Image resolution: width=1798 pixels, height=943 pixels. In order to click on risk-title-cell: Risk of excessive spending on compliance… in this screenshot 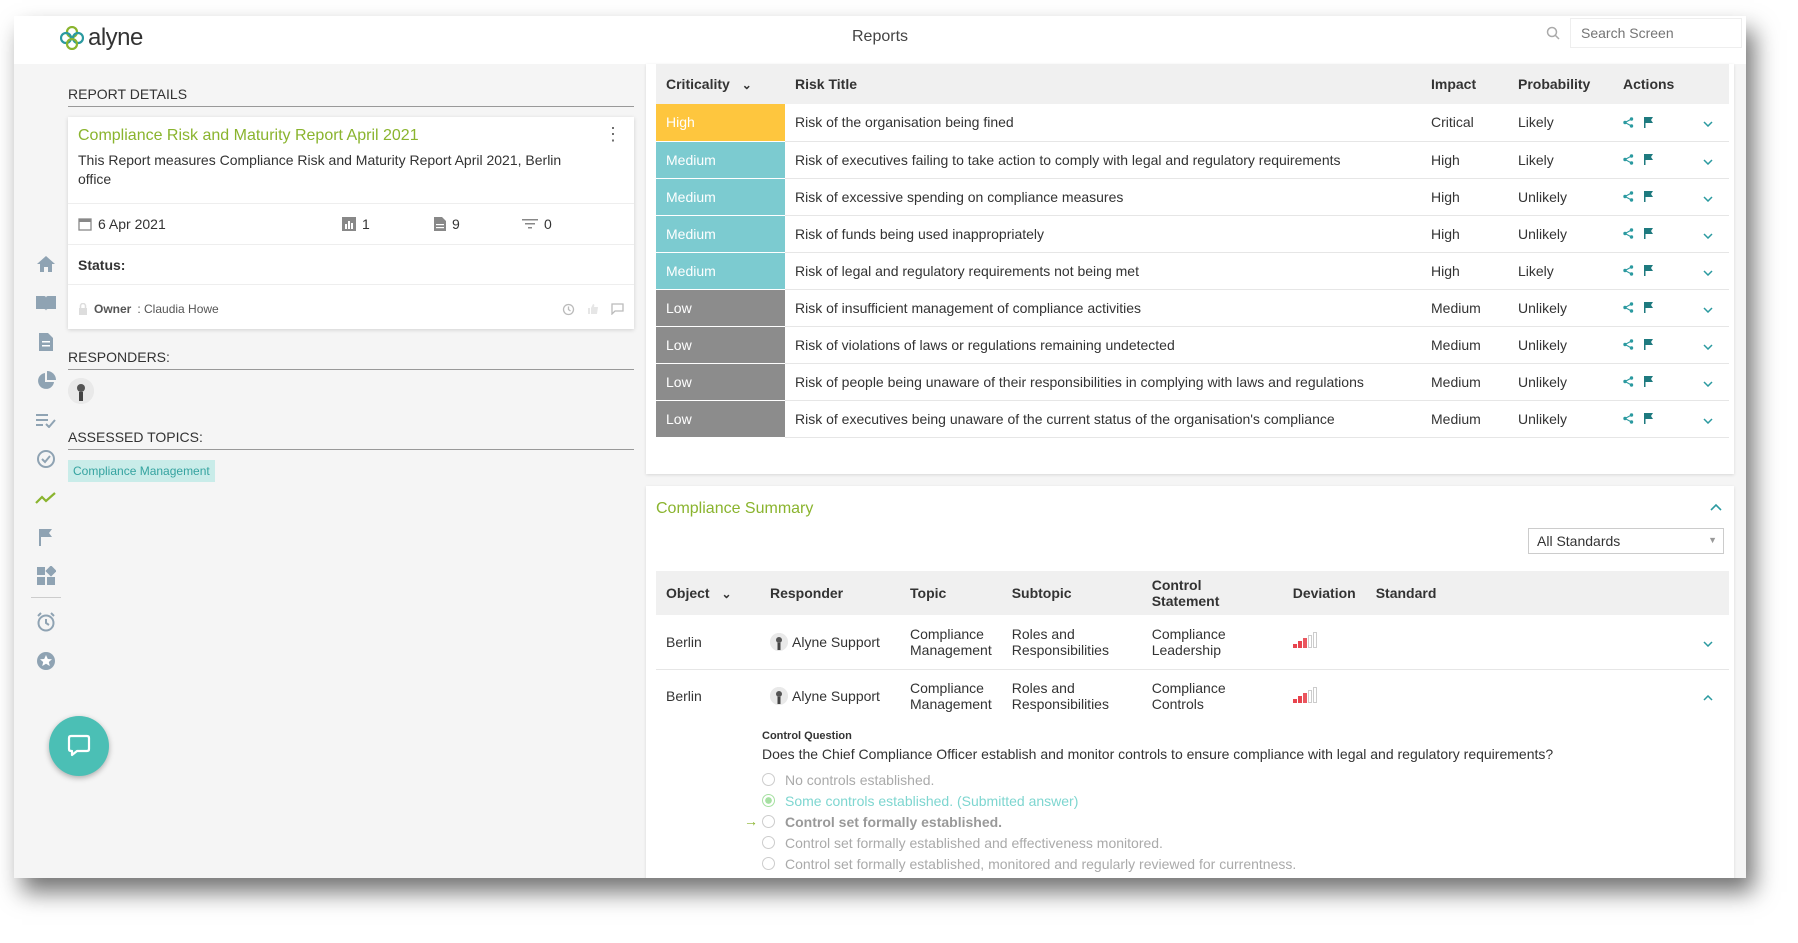, I will do `click(1103, 197)`.